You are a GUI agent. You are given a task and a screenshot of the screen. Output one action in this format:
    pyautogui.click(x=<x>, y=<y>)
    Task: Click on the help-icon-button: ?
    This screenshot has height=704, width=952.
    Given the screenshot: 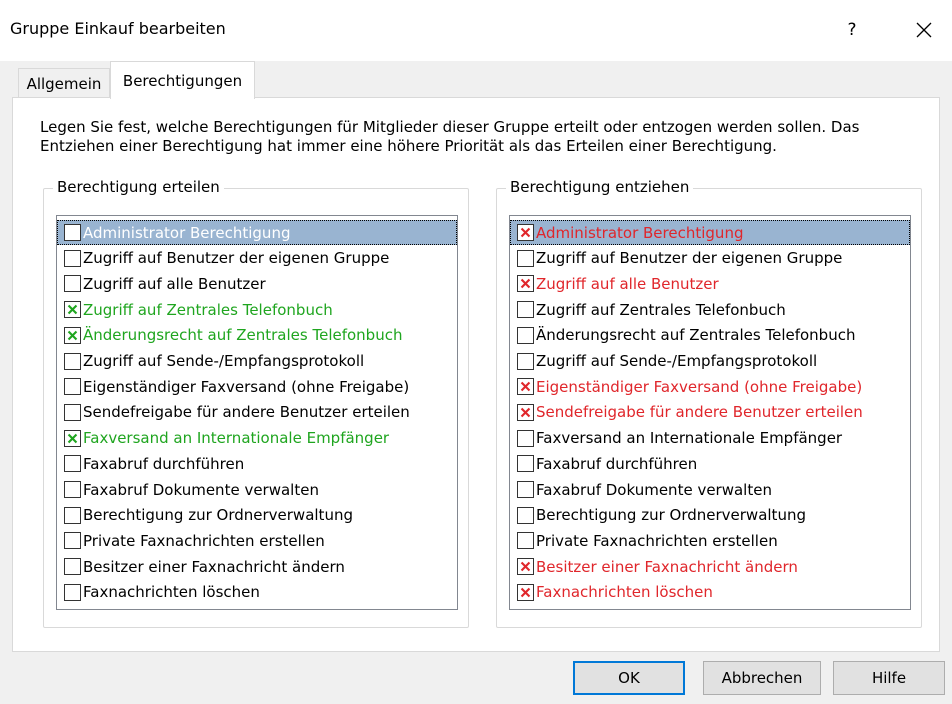 What is the action you would take?
    pyautogui.click(x=852, y=30)
    